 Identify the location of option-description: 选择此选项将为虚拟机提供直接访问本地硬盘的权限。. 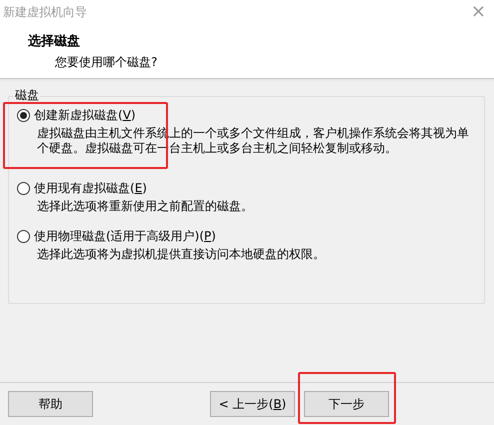
(181, 254).